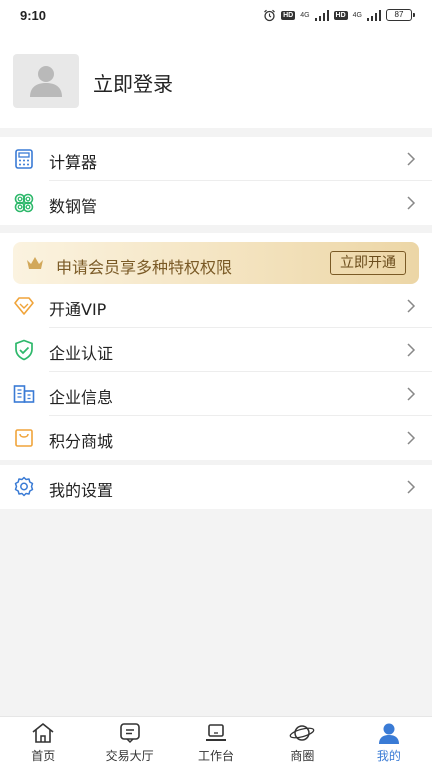 The height and width of the screenshot is (768, 432). I want to click on shield-check-icon, so click(24, 350).